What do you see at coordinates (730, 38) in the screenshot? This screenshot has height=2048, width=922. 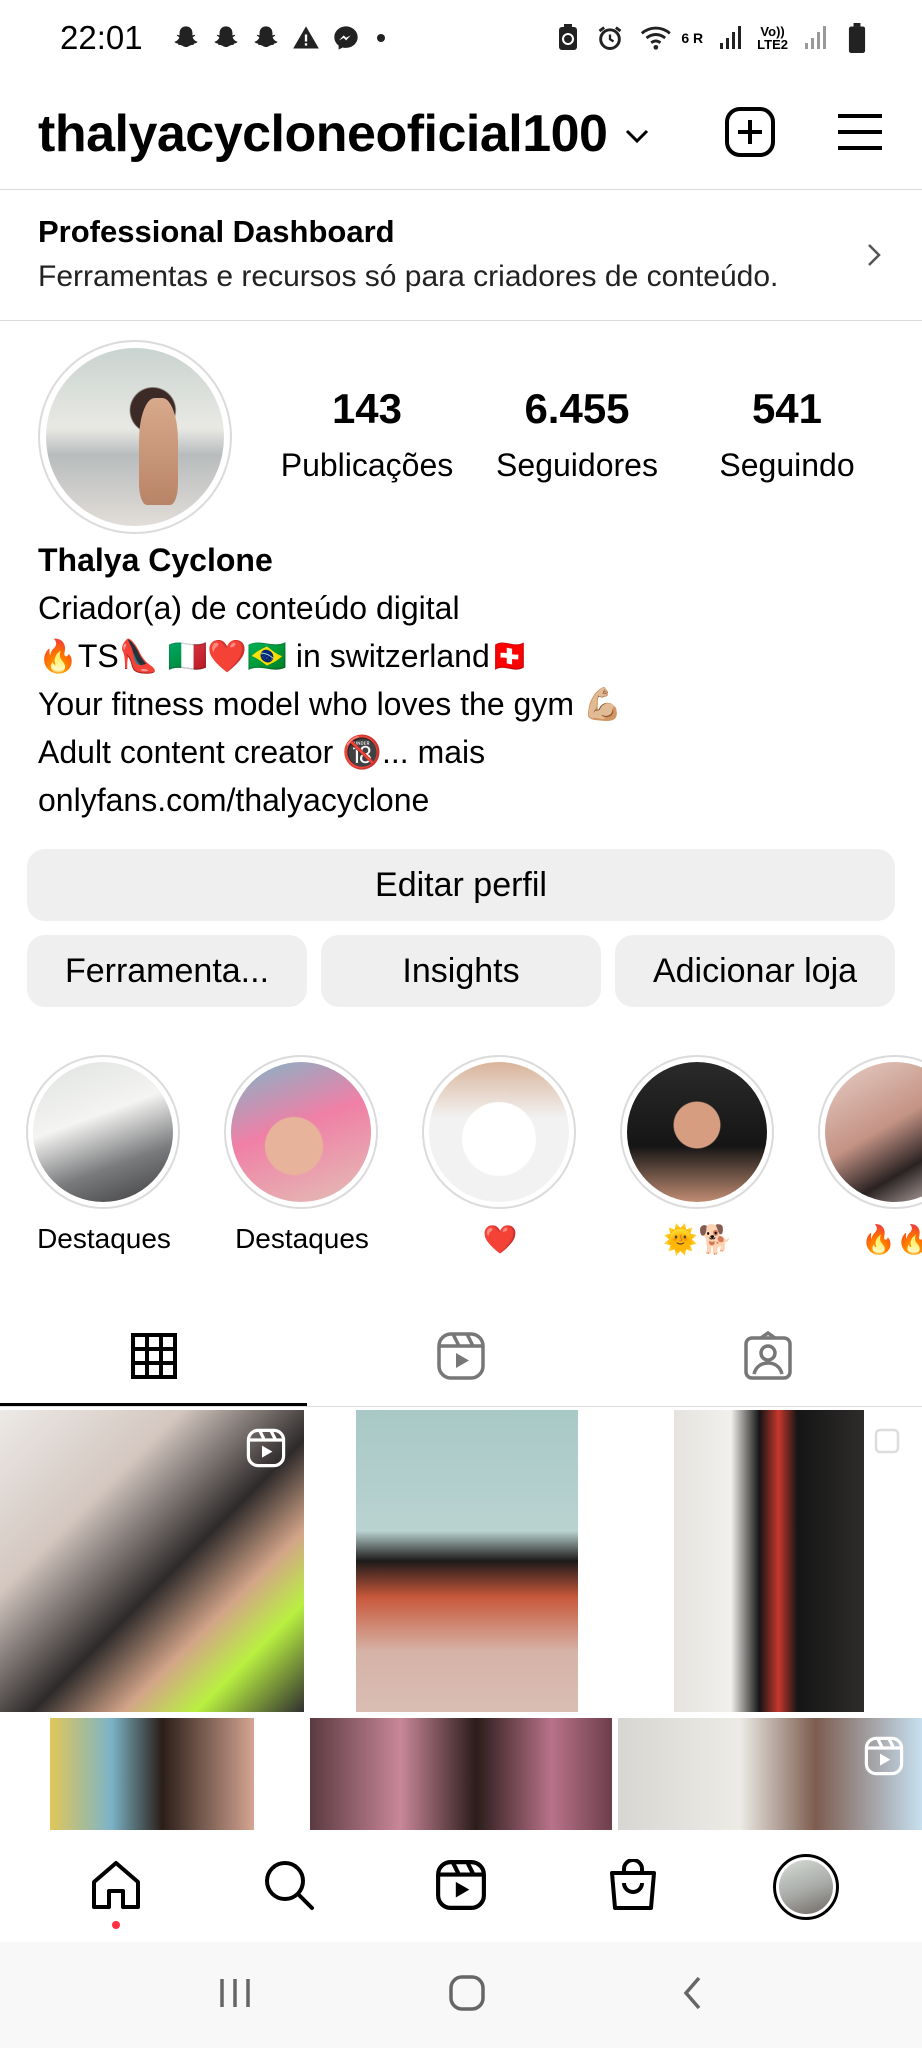 I see `signal-icon` at bounding box center [730, 38].